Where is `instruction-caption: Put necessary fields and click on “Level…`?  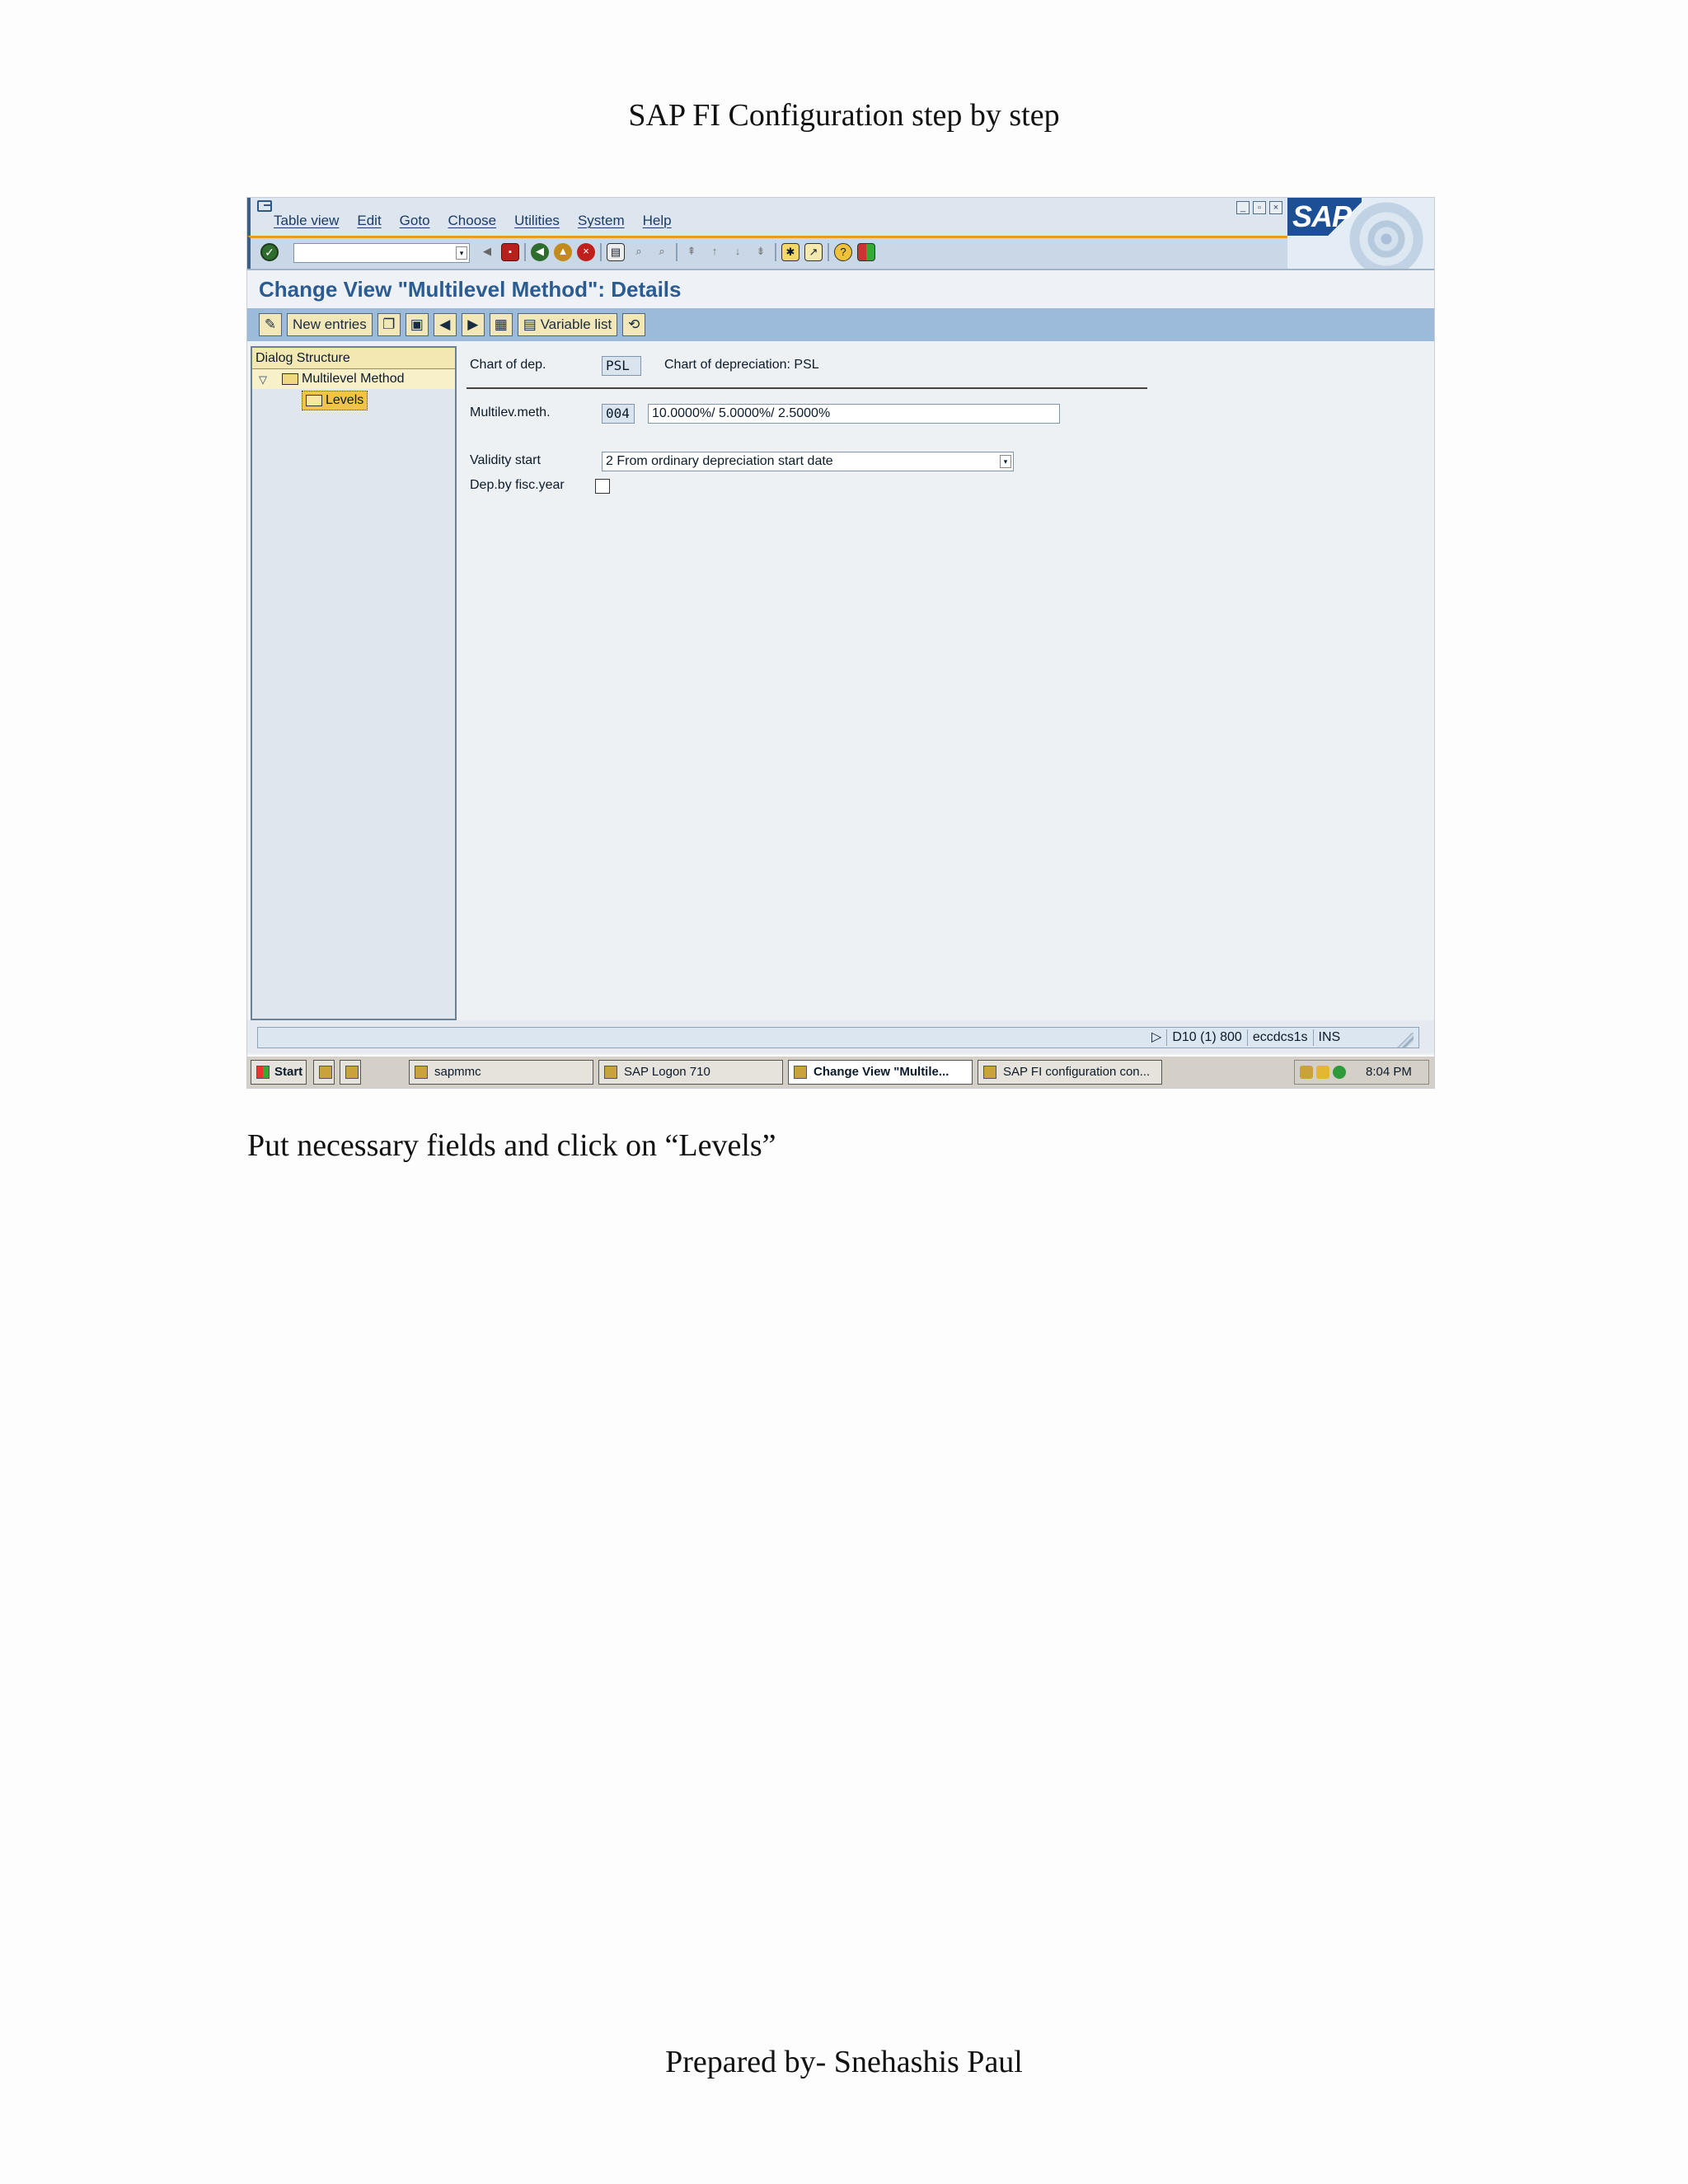 instruction-caption: Put necessary fields and click on “Level… is located at coordinates (511, 1145).